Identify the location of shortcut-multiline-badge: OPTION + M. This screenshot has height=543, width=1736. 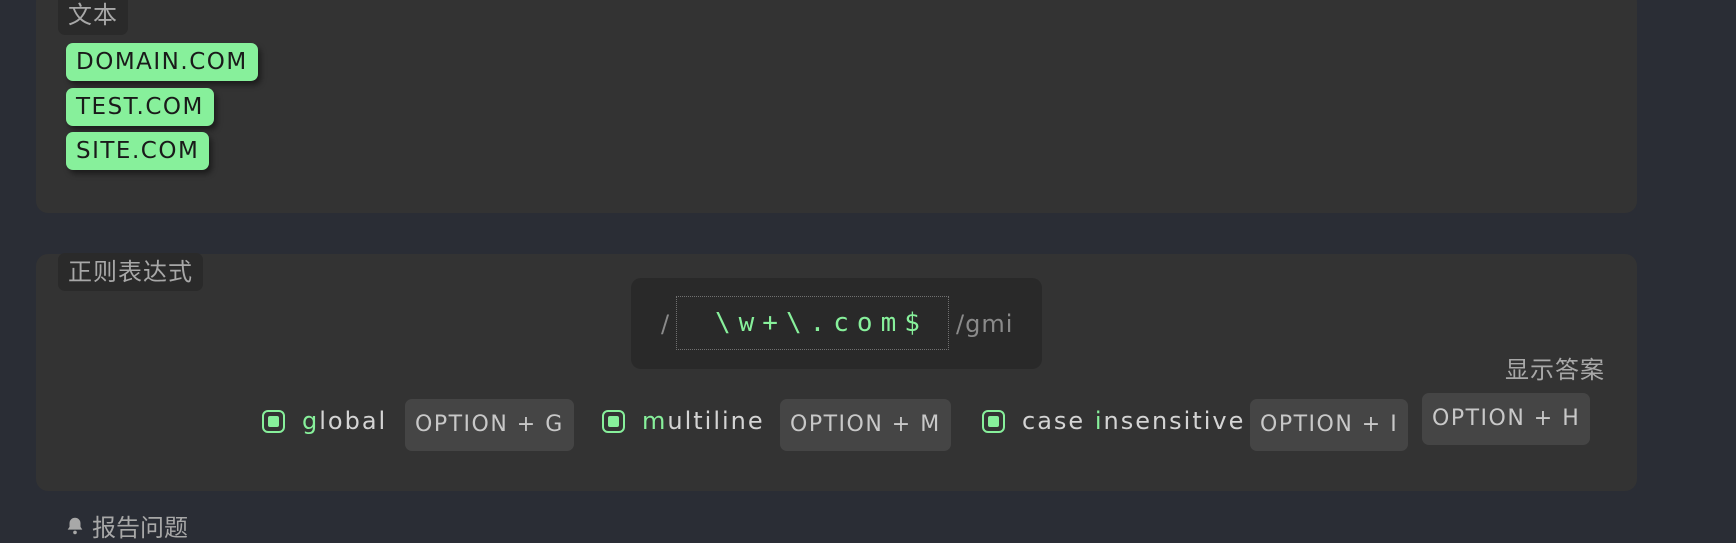
(865, 425).